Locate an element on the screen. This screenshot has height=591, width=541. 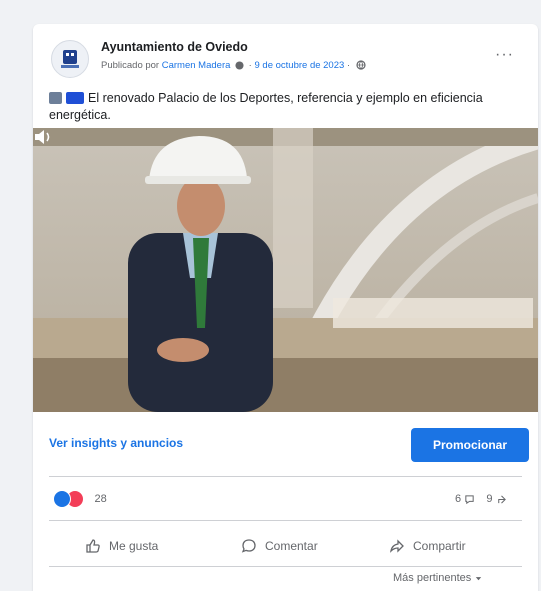
like-button: Me gusta is located at coordinates (121, 546).